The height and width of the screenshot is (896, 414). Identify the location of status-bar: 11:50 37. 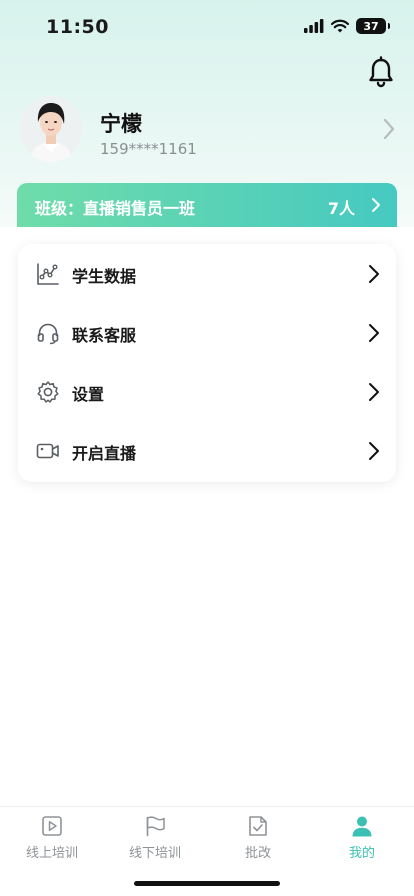
(207, 28).